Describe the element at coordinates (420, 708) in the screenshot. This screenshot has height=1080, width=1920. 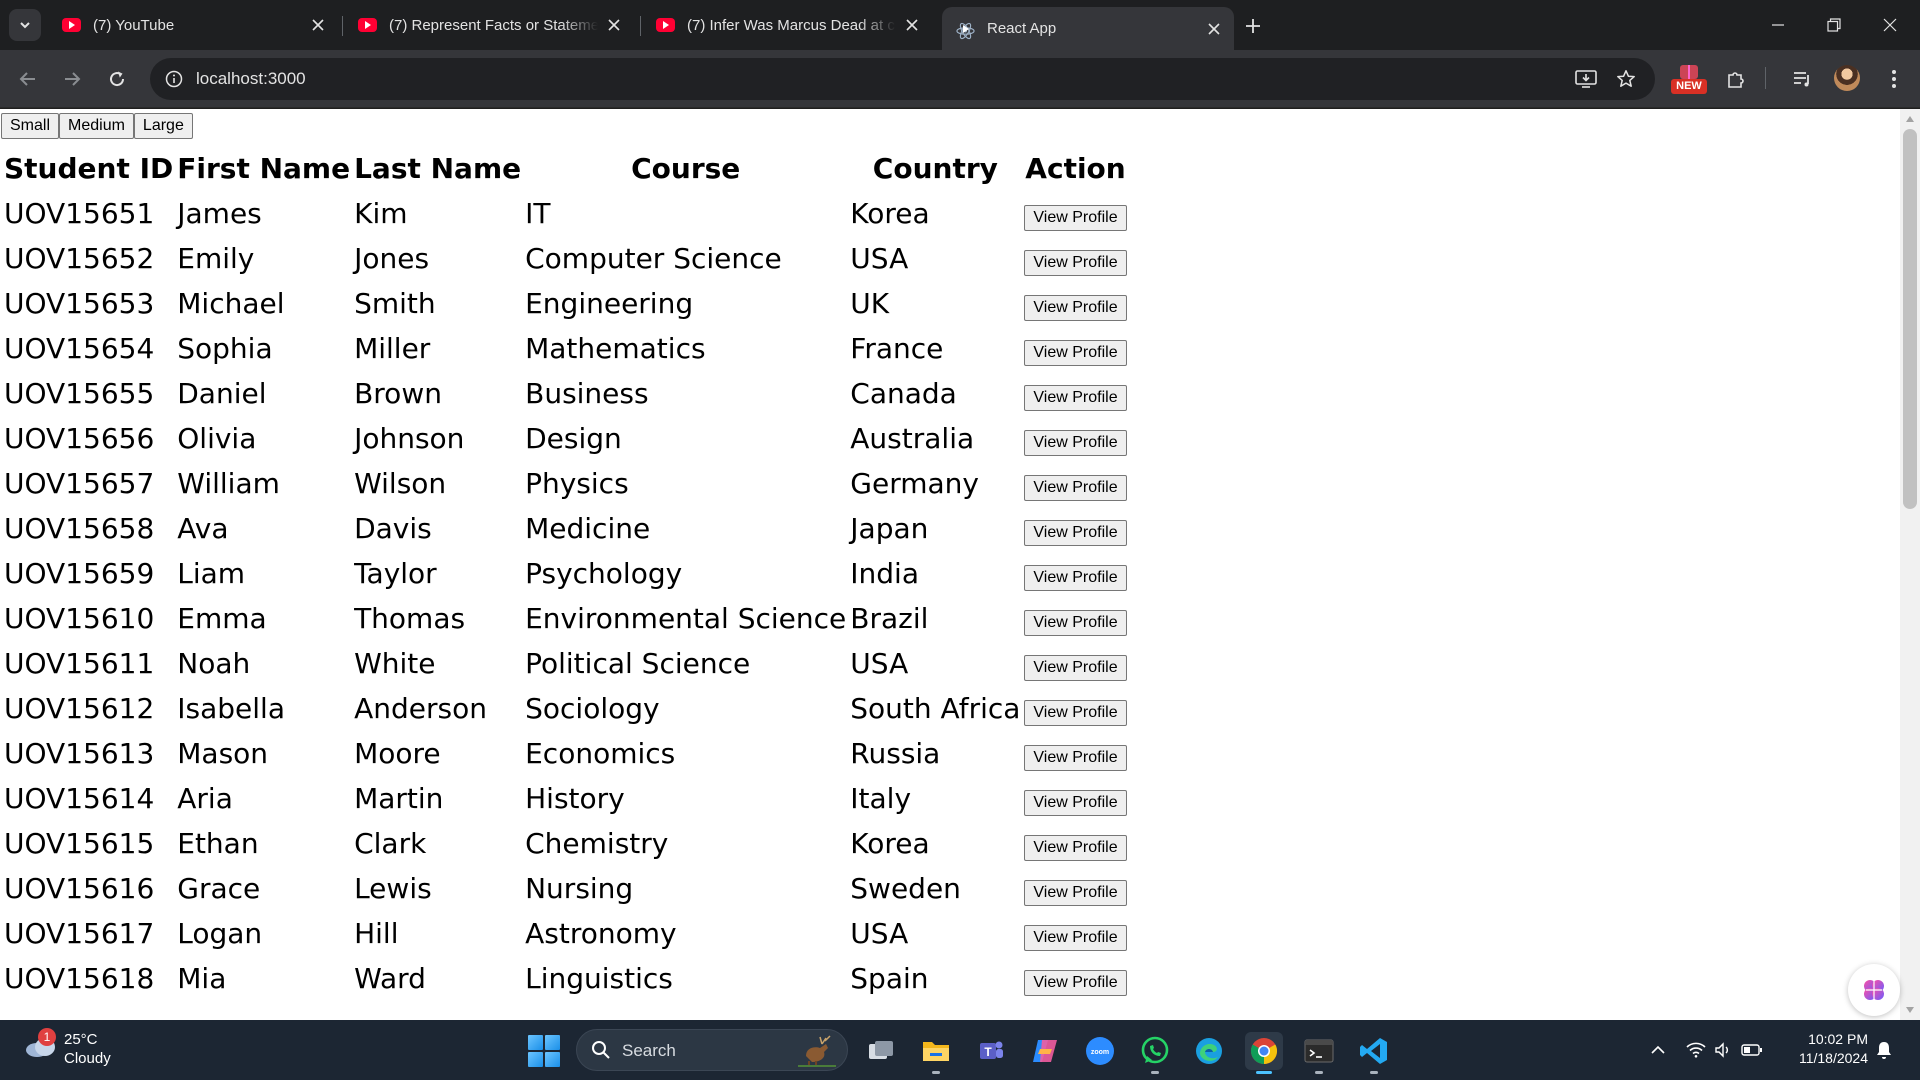
I see `last-name-cell: Anderson` at that location.